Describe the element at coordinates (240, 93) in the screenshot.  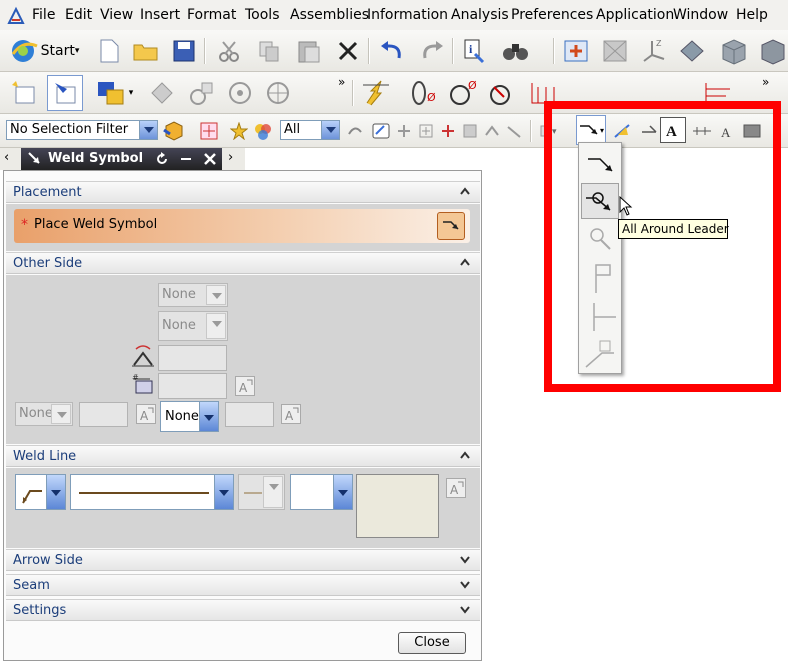
I see `break-view-button` at that location.